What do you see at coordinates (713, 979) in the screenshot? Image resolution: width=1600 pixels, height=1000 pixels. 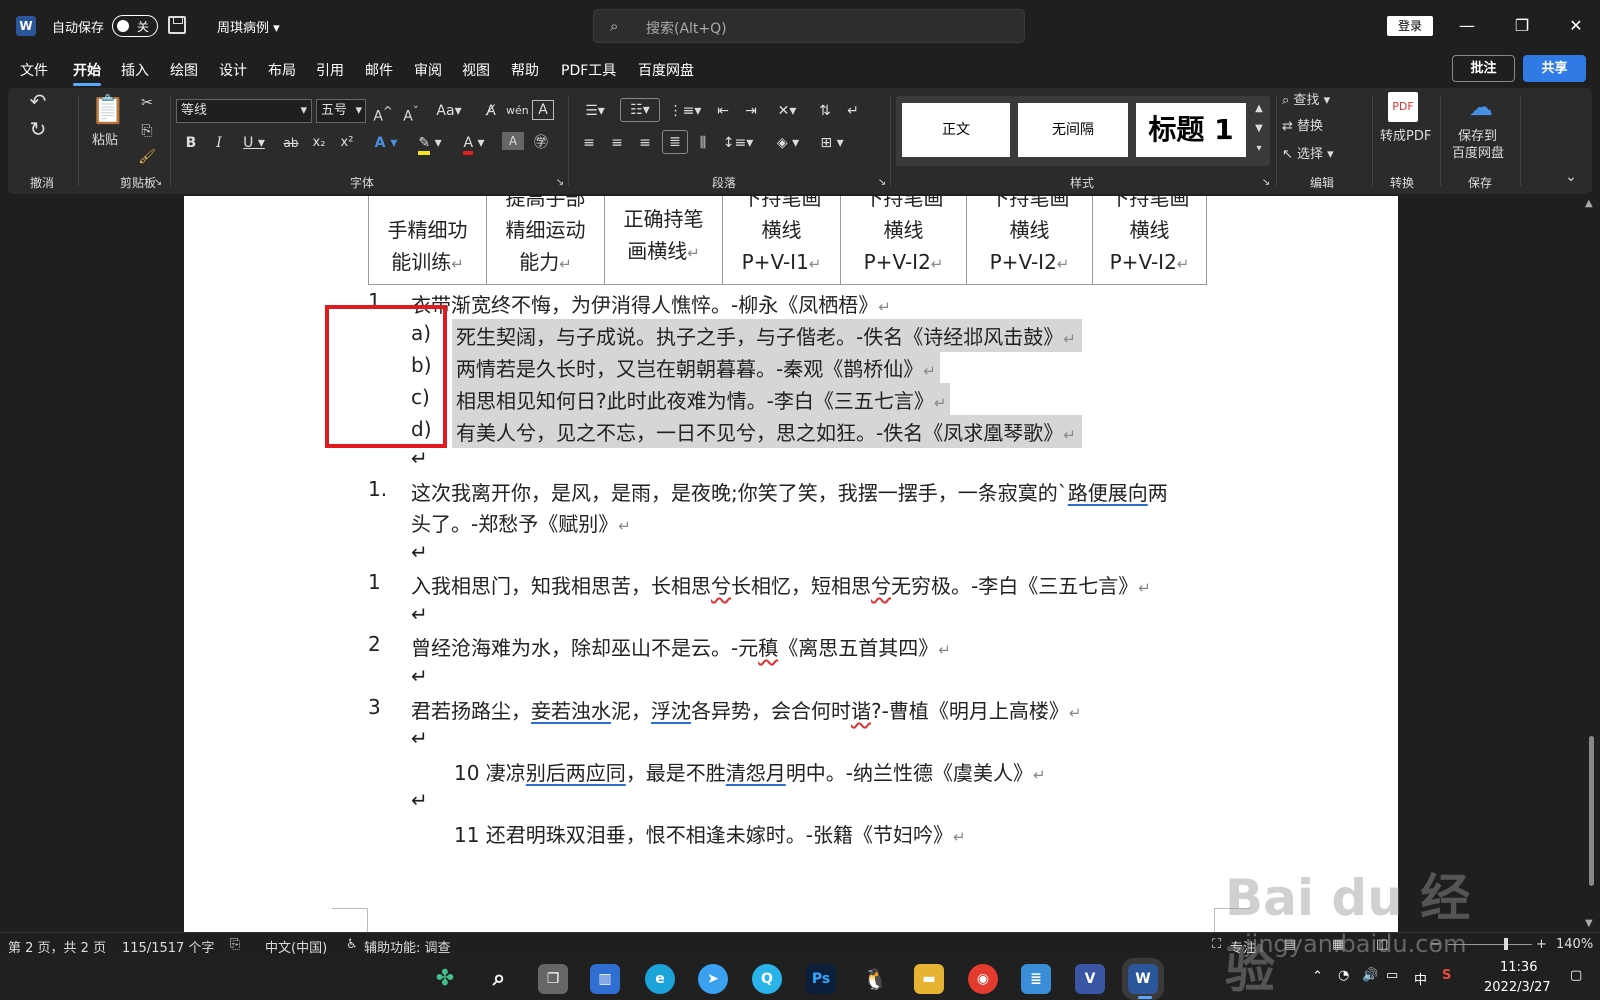 I see `feishu-icon: ➤` at bounding box center [713, 979].